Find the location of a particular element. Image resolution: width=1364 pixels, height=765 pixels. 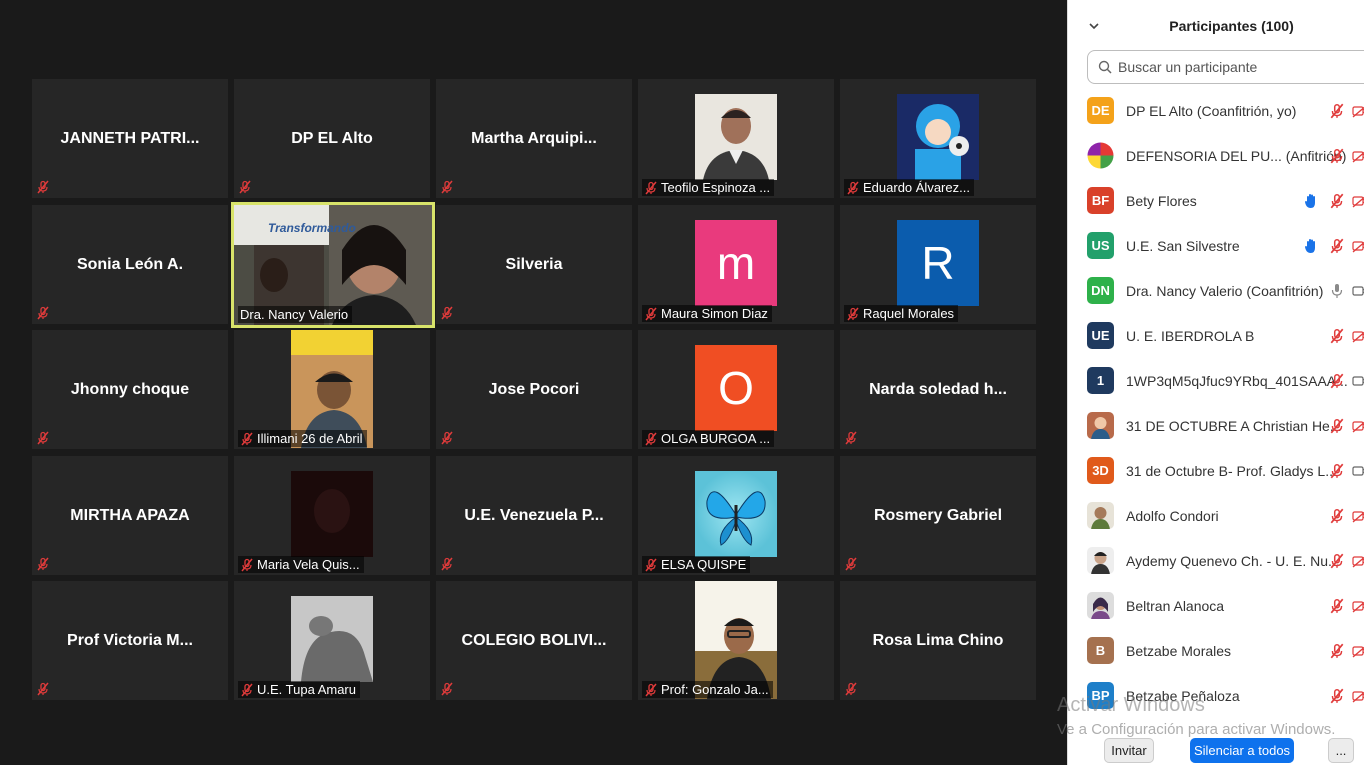

participant-row: US U.E. San Silvestre is located at coordinates (1216, 245).